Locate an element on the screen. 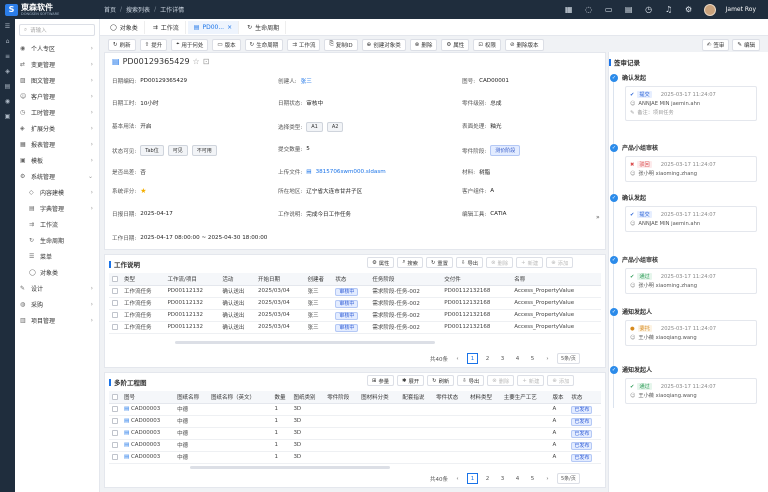  column-header: 名称 is located at coordinates (556, 279).